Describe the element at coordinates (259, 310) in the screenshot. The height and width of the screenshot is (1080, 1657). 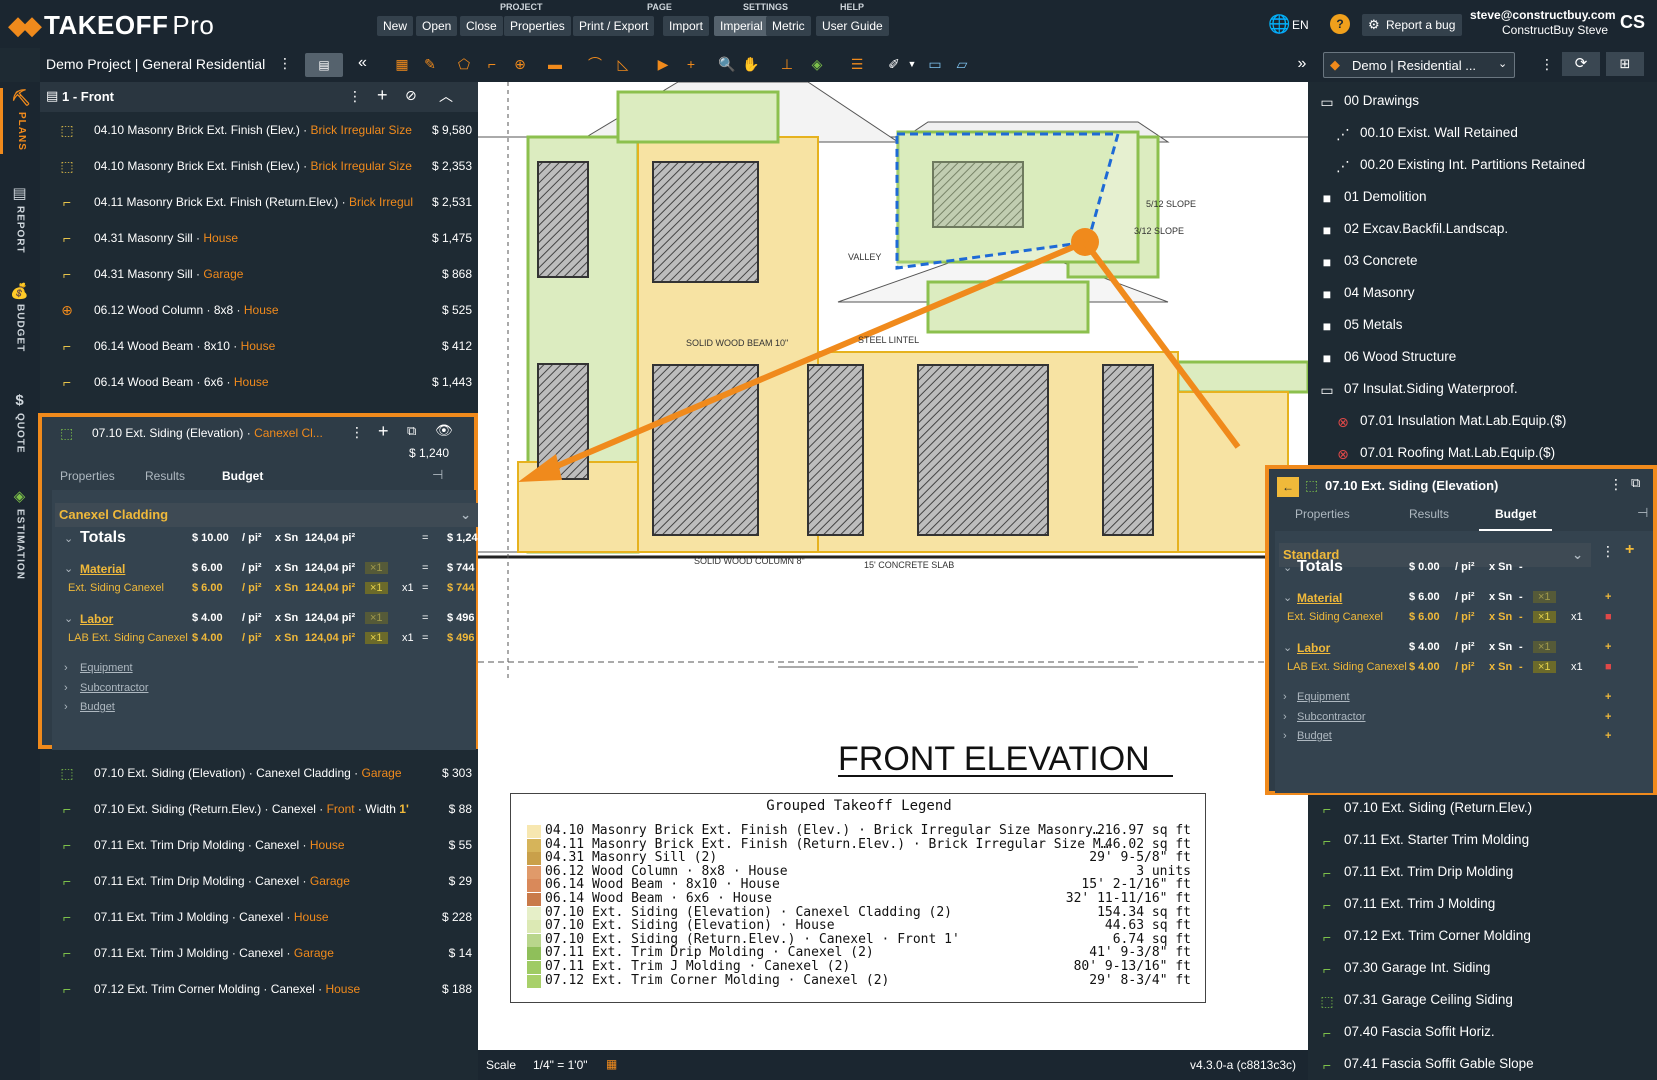
I see `takeoff-row: ⊕ 06.12 Wood Column · 8x8 · House $ 525` at that location.